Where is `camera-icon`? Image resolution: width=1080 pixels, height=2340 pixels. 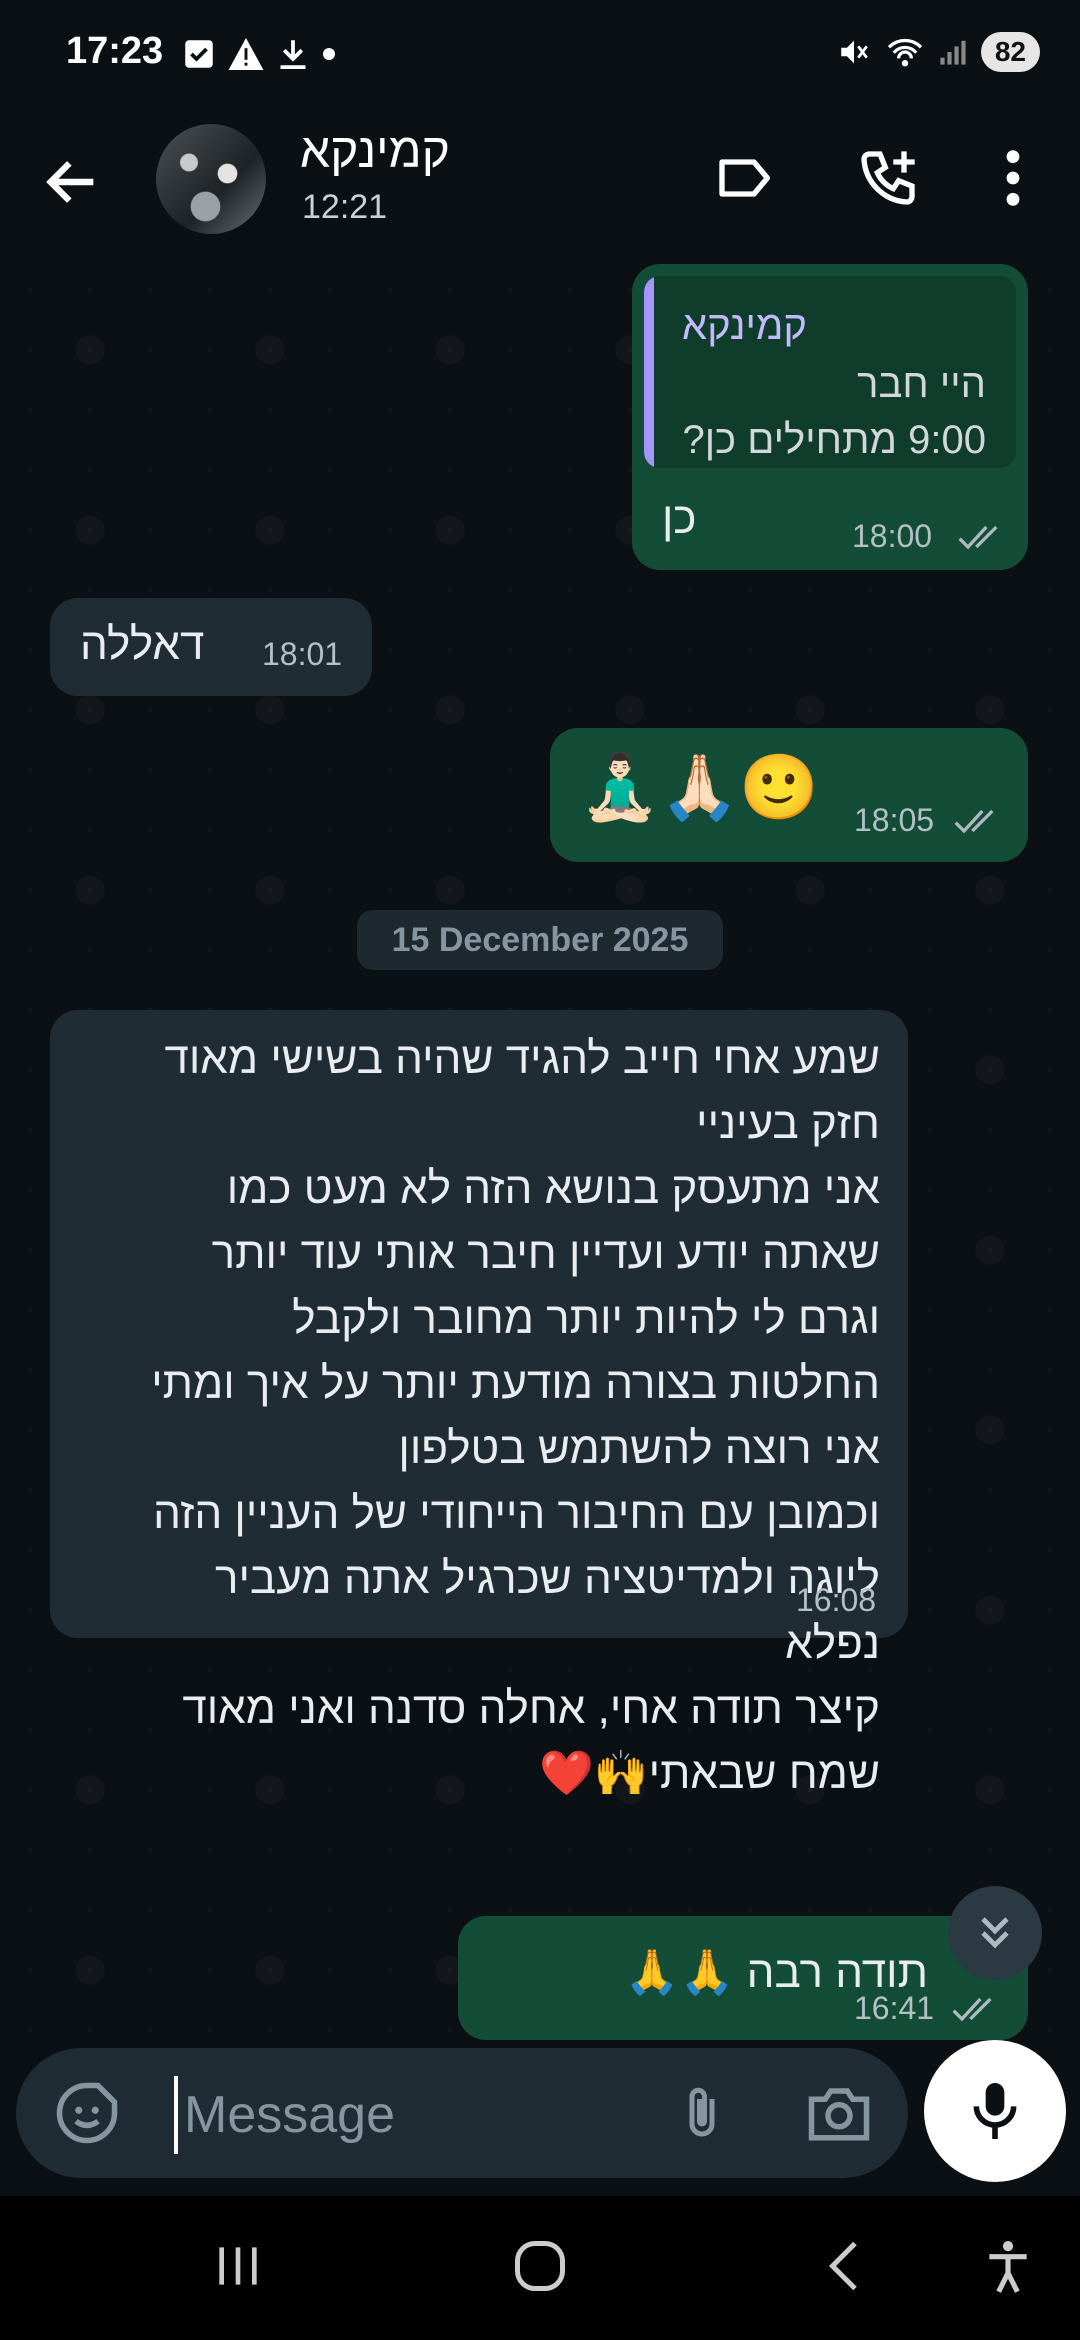 camera-icon is located at coordinates (839, 2113).